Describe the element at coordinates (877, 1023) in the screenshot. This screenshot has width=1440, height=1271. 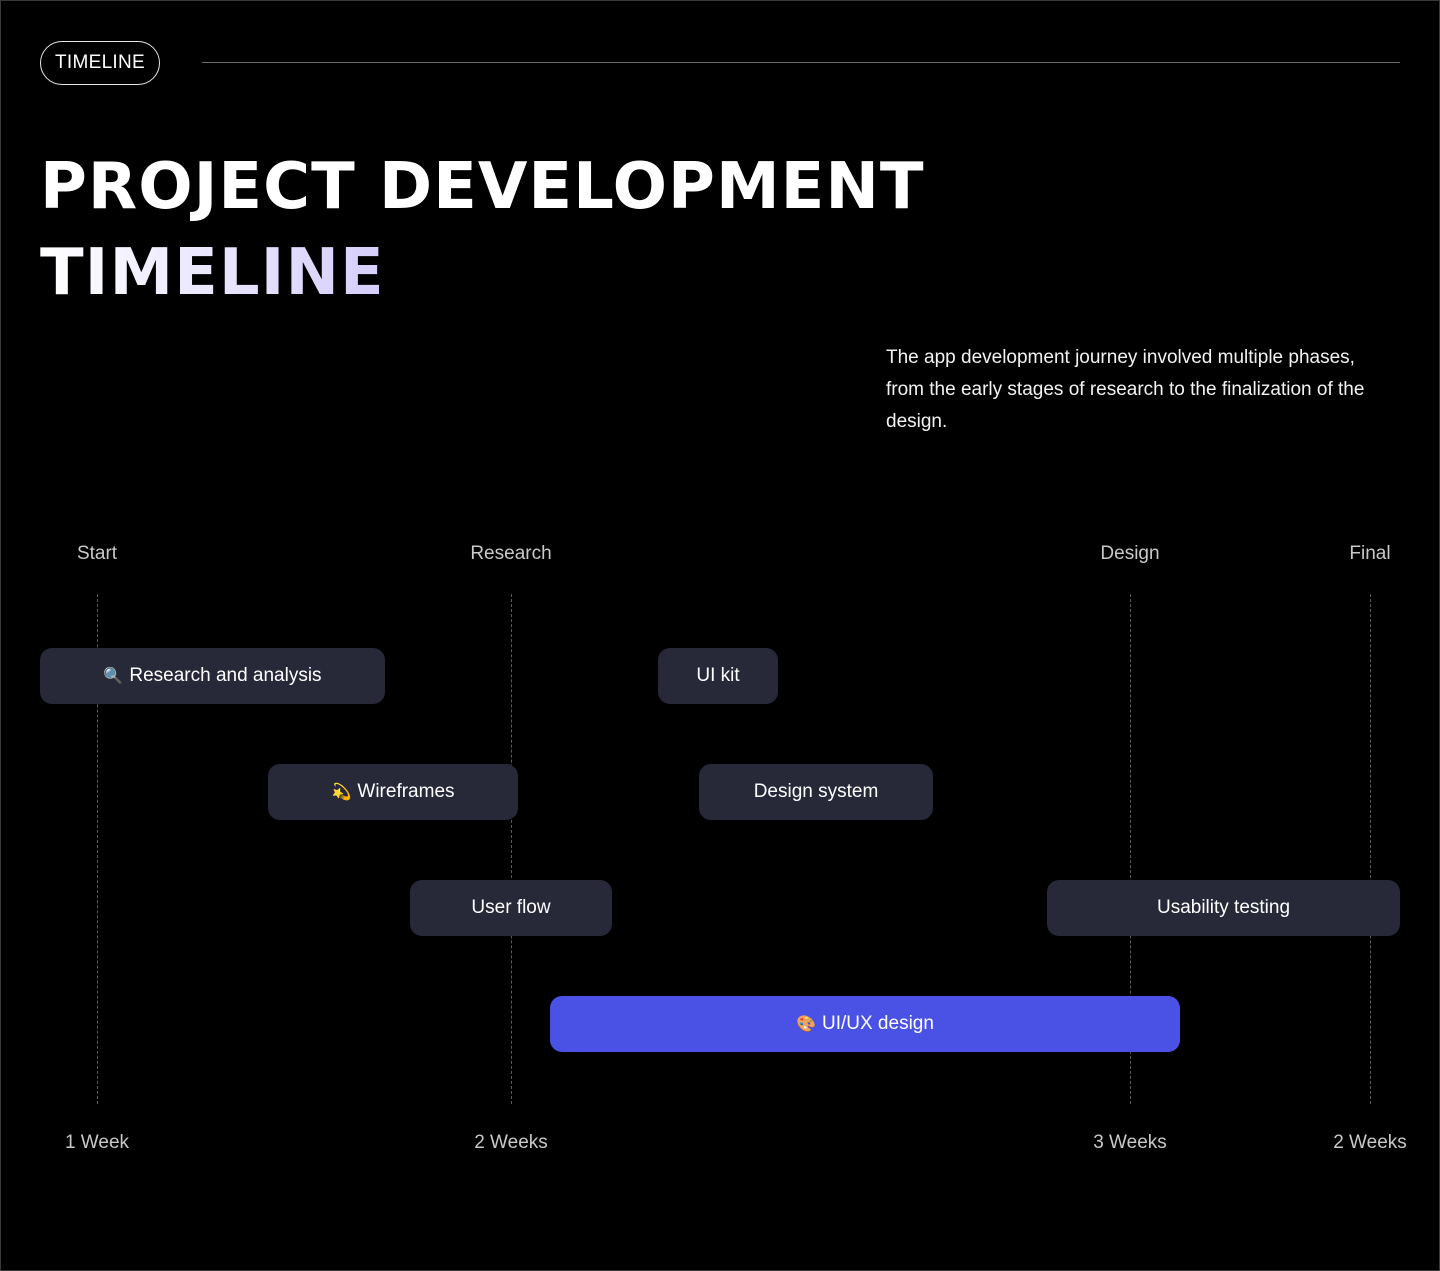
I see `task-label: UI/UX design` at that location.